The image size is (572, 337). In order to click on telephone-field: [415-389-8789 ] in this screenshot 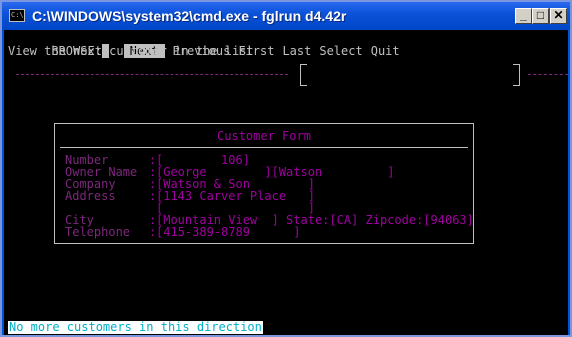, I will do `click(228, 232)`.